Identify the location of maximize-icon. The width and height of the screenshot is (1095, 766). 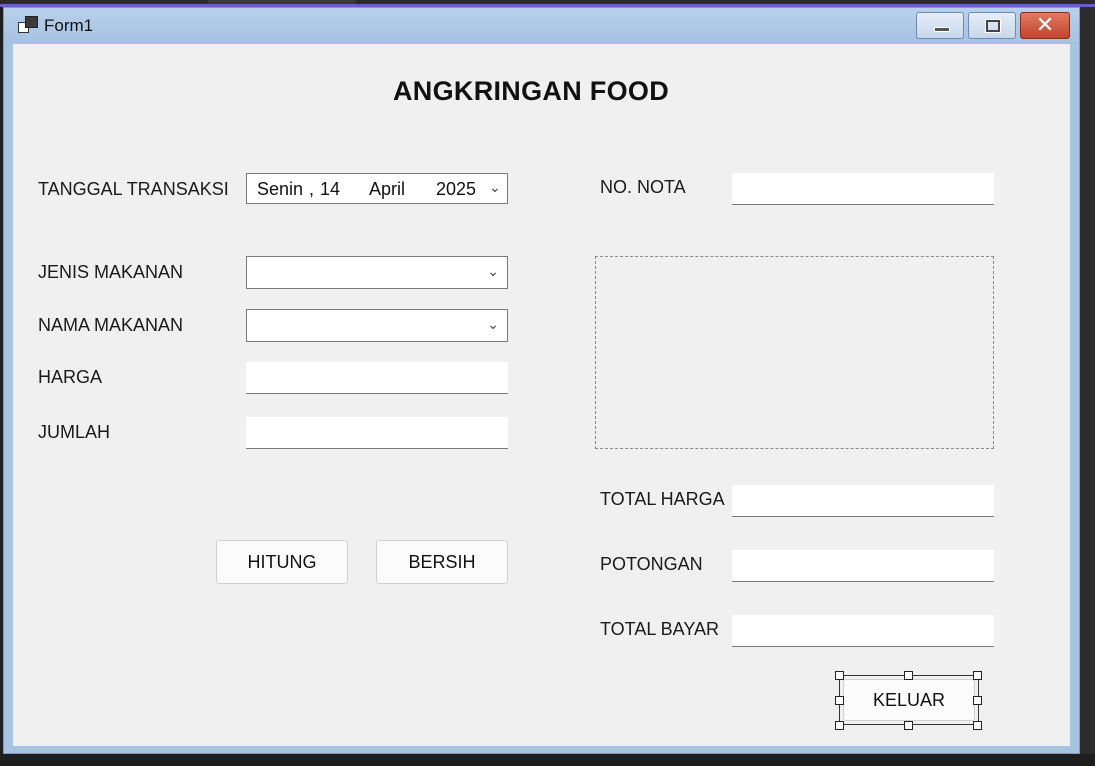
(993, 26).